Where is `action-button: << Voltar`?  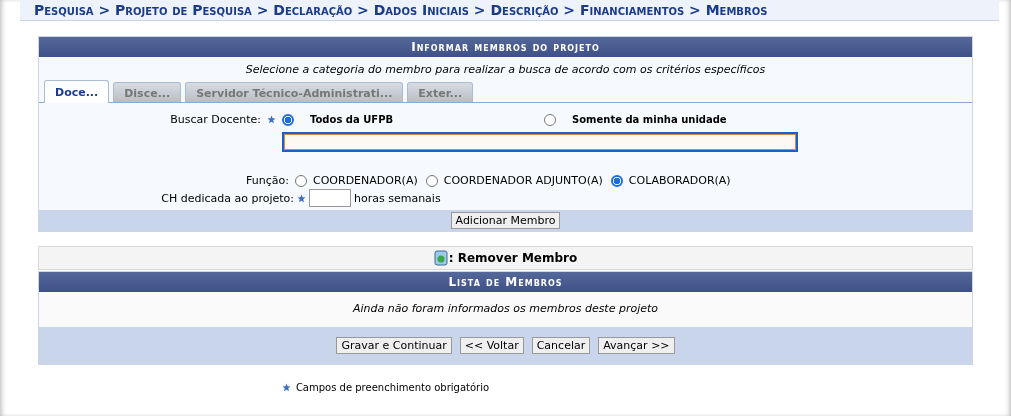 action-button: << Voltar is located at coordinates (491, 345).